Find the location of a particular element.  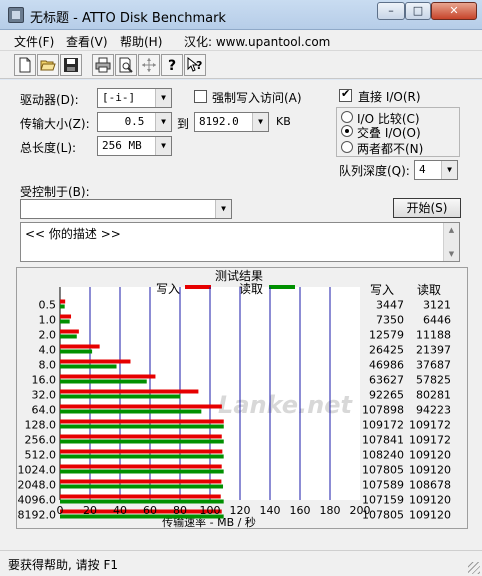

watermark: Lanke.net is located at coordinates (285, 405).